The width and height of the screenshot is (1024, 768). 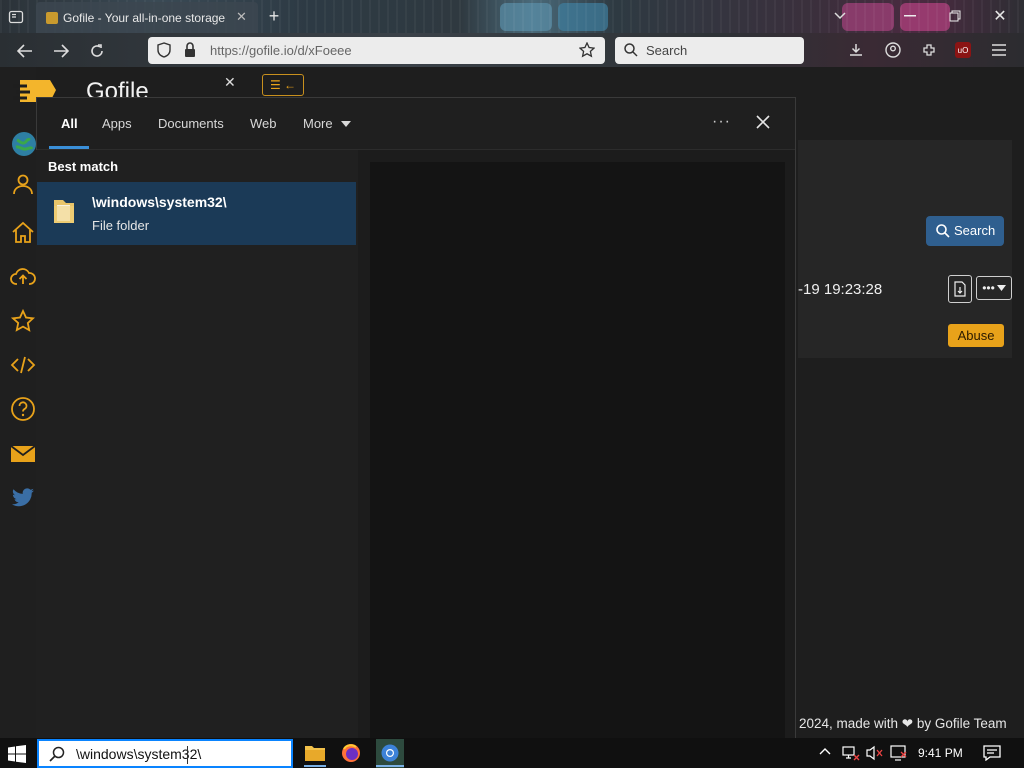 I want to click on display-icon, so click(x=899, y=753).